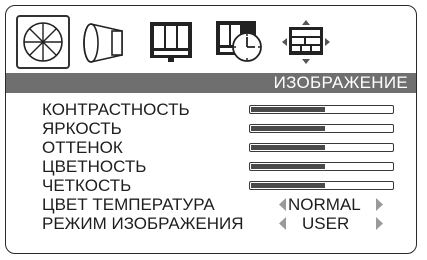 This screenshot has width=427, height=260. What do you see at coordinates (211, 186) in the screenshot?
I see `setting-sharpness: ЧЕТКОСТЬ` at bounding box center [211, 186].